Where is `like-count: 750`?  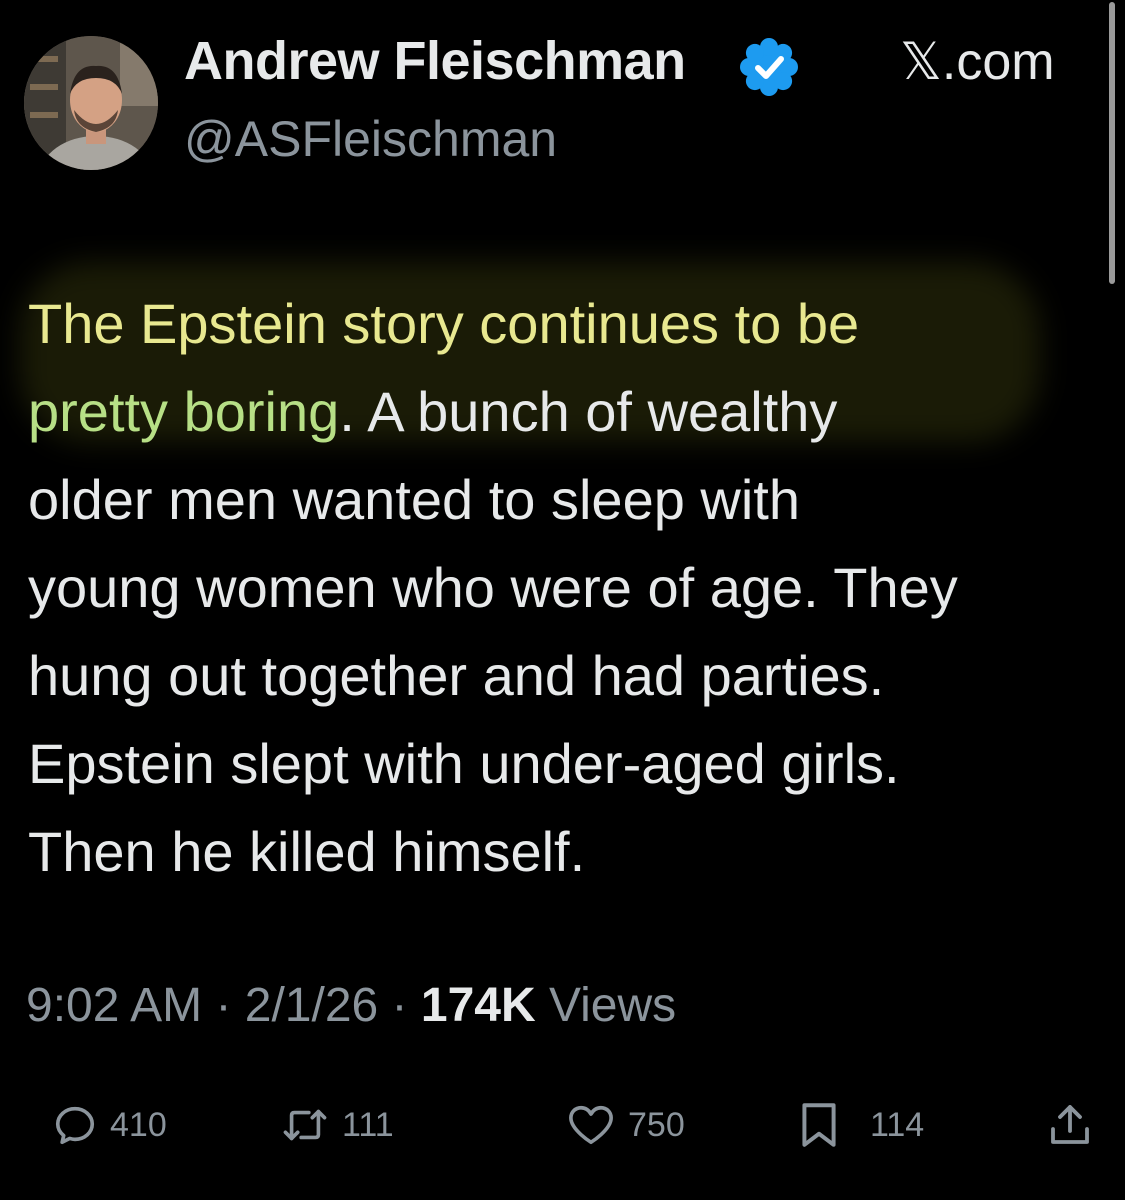
like-count: 750 is located at coordinates (656, 1124).